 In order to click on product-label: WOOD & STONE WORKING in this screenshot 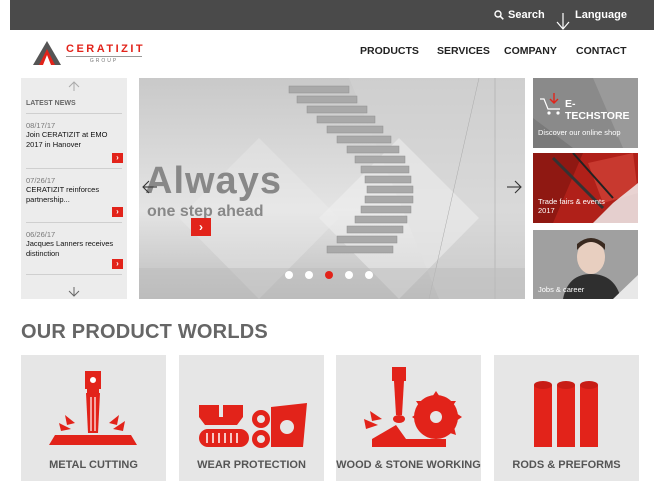, I will do `click(408, 465)`.